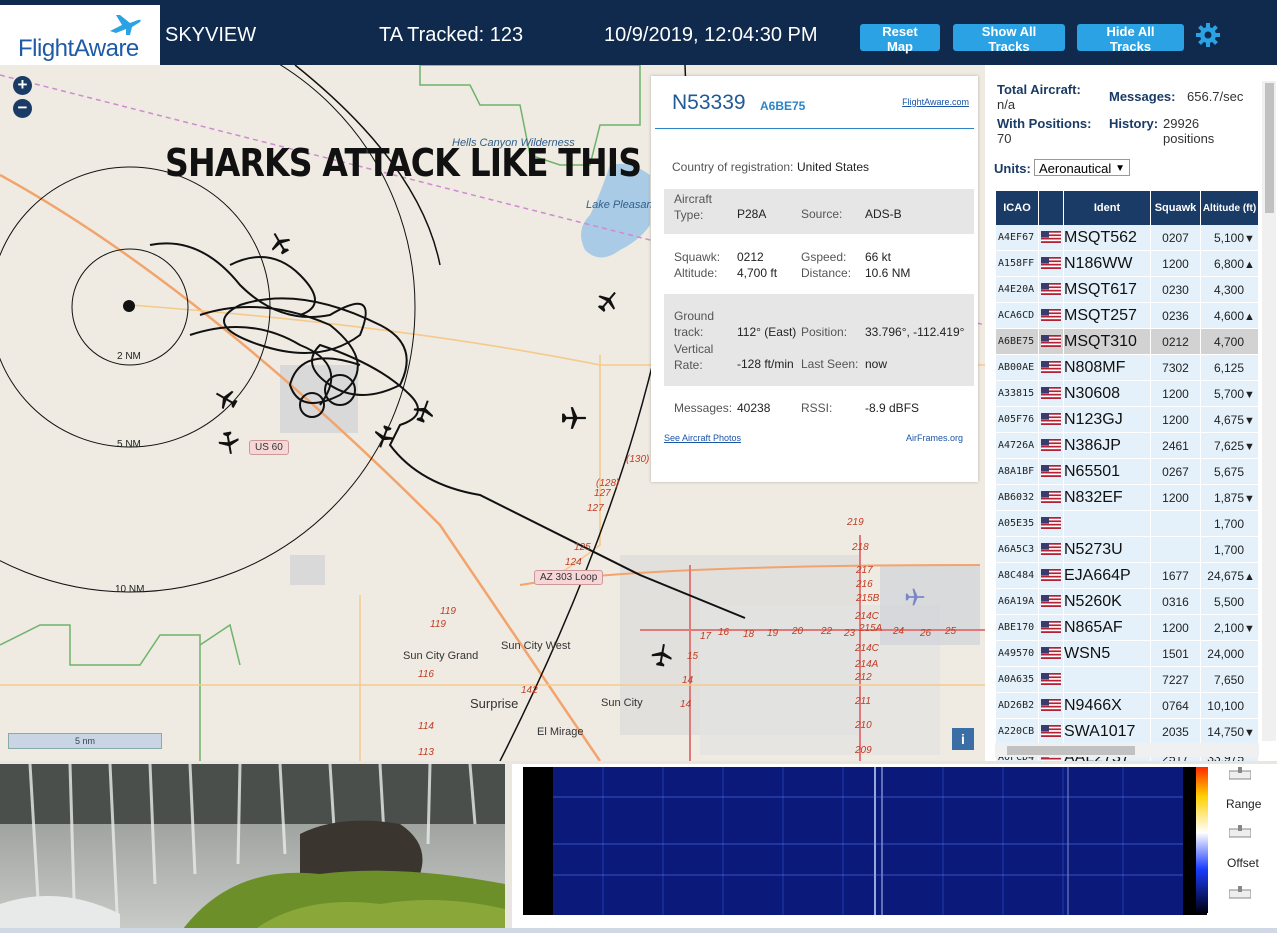  What do you see at coordinates (1107, 602) in the screenshot?
I see `ident-cell: N5260K` at bounding box center [1107, 602].